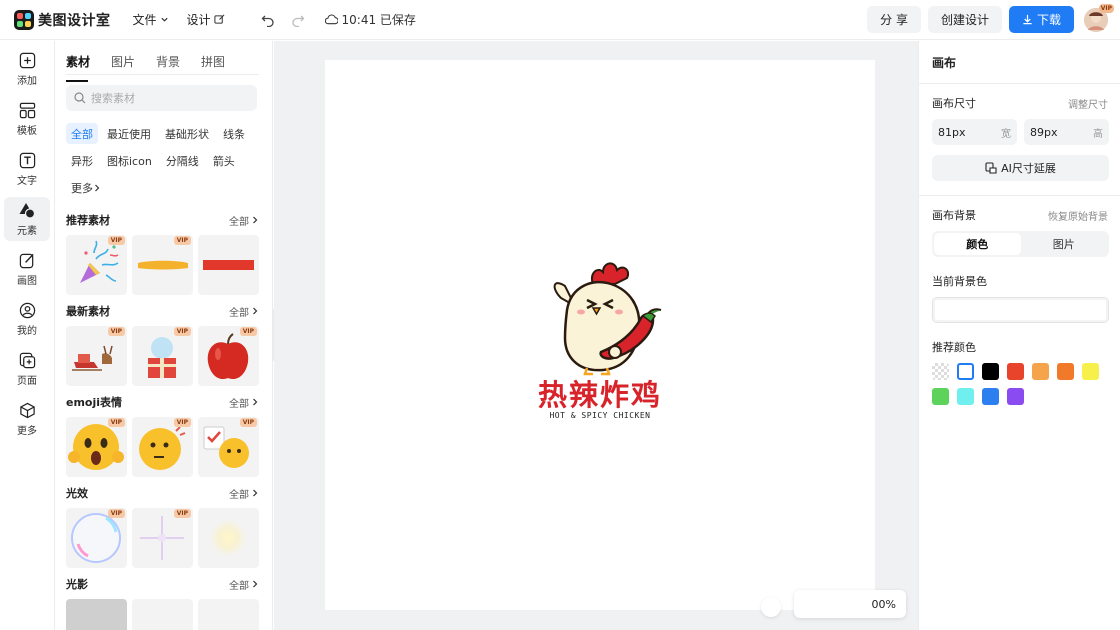 Image resolution: width=1120 pixels, height=630 pixels. I want to click on chip-basic-shapes: 基础形状, so click(187, 133).